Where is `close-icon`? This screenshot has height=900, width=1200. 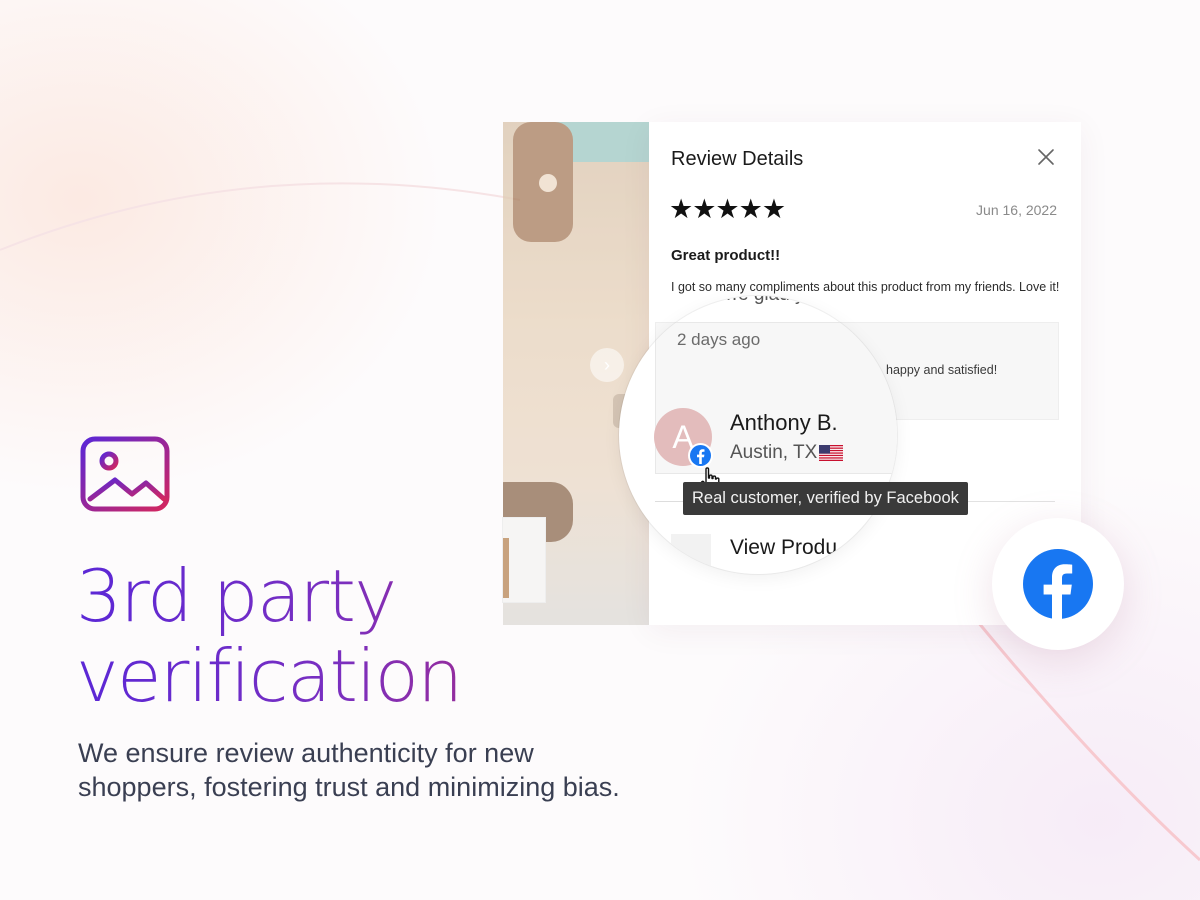 close-icon is located at coordinates (1046, 157).